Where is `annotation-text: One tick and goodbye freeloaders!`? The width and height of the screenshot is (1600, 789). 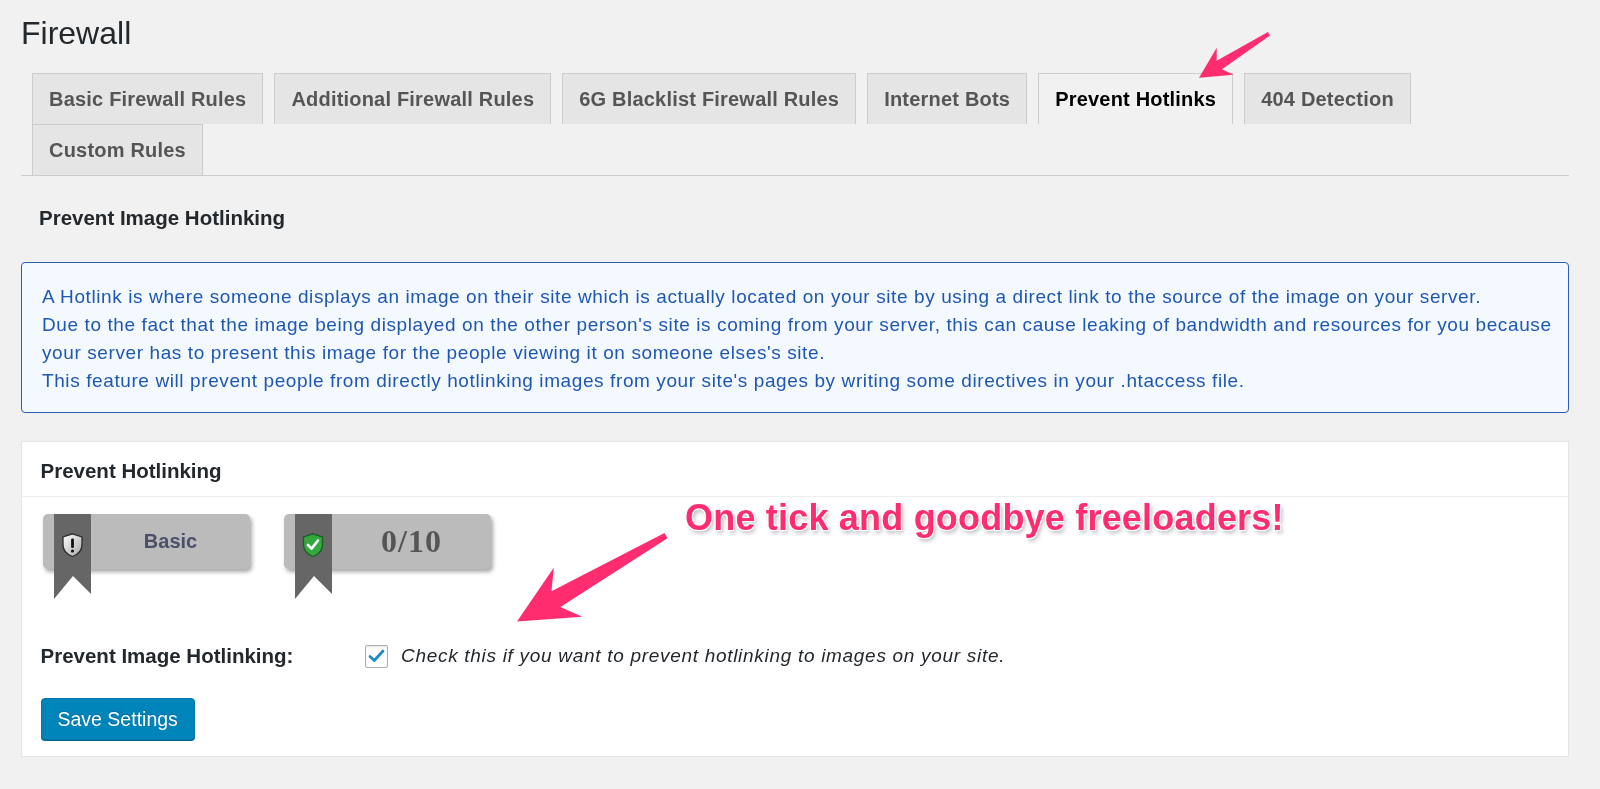
annotation-text: One tick and goodbye freeloaders! is located at coordinates (984, 517).